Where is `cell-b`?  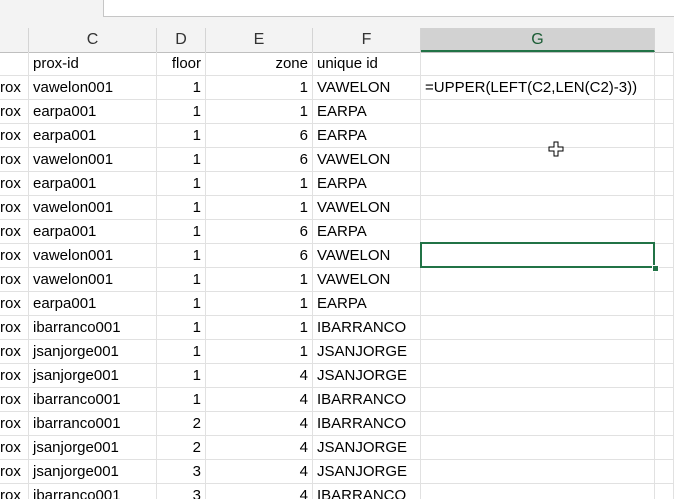
cell-b is located at coordinates (14, 64).